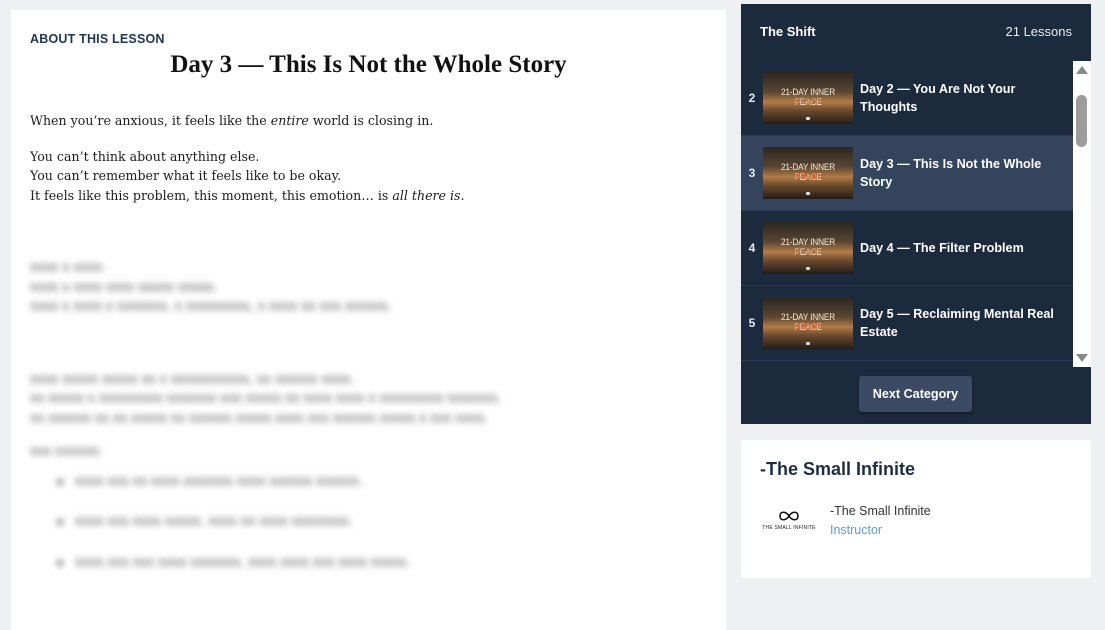  Describe the element at coordinates (915, 394) in the screenshot. I see `next-category-button: Next Category` at that location.